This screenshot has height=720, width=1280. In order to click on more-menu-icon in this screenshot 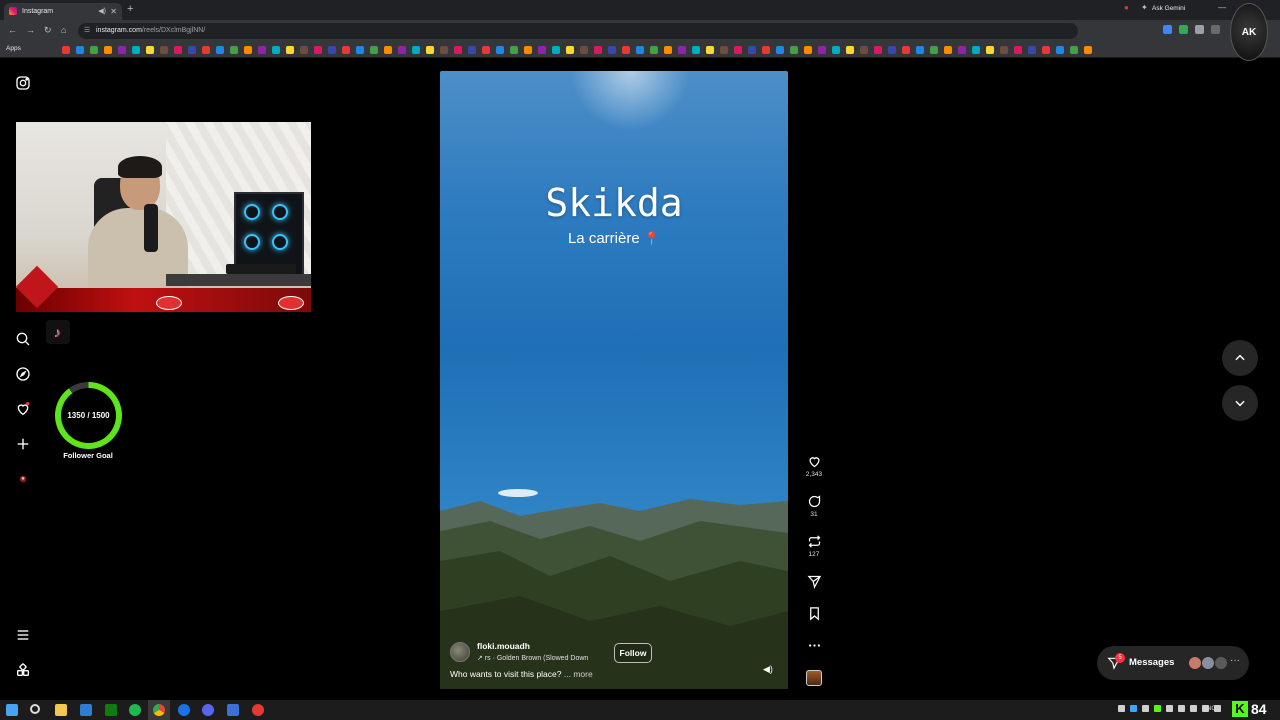, I will do `click(23, 635)`.